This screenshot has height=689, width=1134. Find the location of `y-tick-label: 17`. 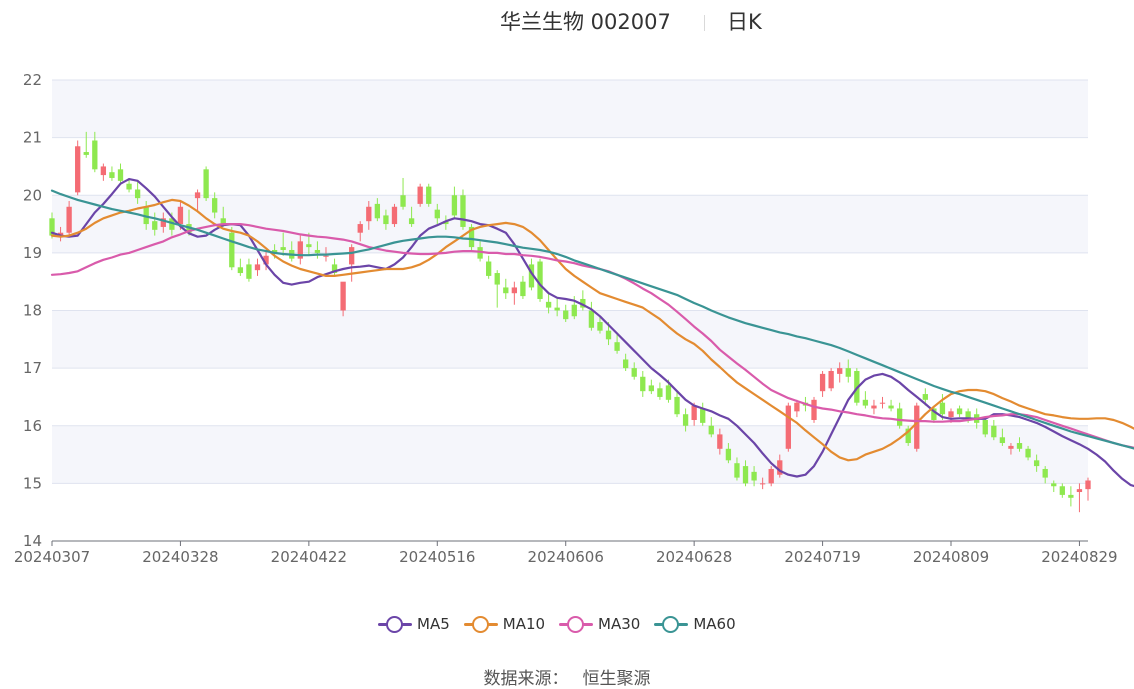

y-tick-label: 17 is located at coordinates (32, 368).